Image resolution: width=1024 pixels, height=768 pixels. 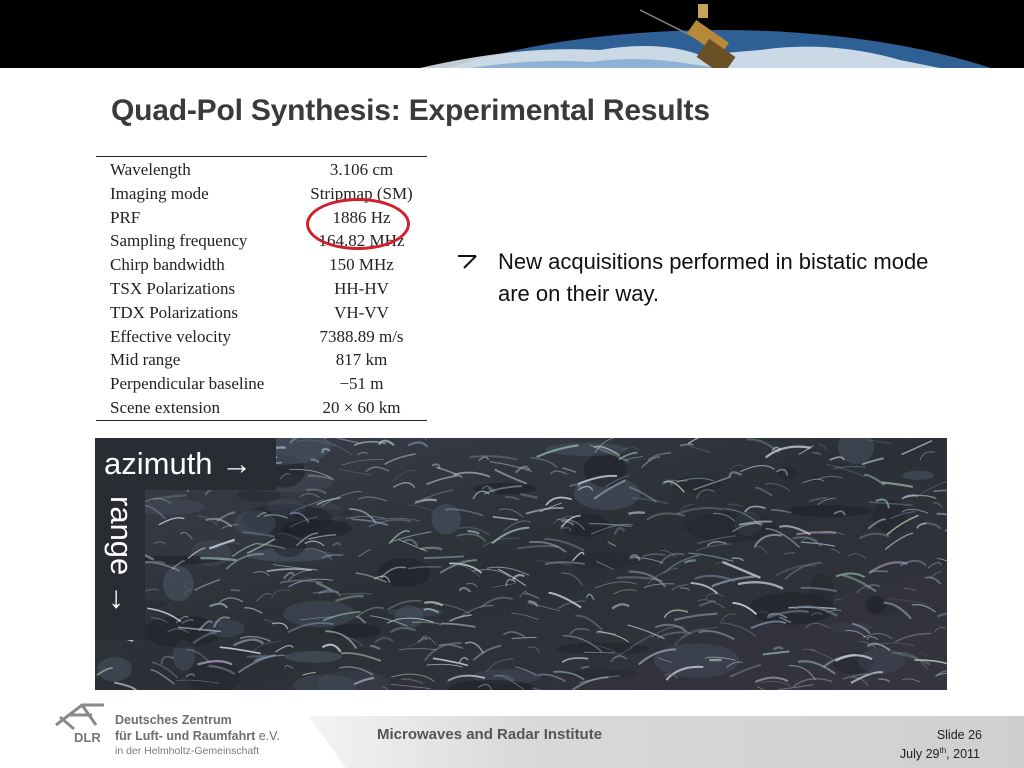 What do you see at coordinates (361, 312) in the screenshot?
I see `parameter-value: VH-VV` at bounding box center [361, 312].